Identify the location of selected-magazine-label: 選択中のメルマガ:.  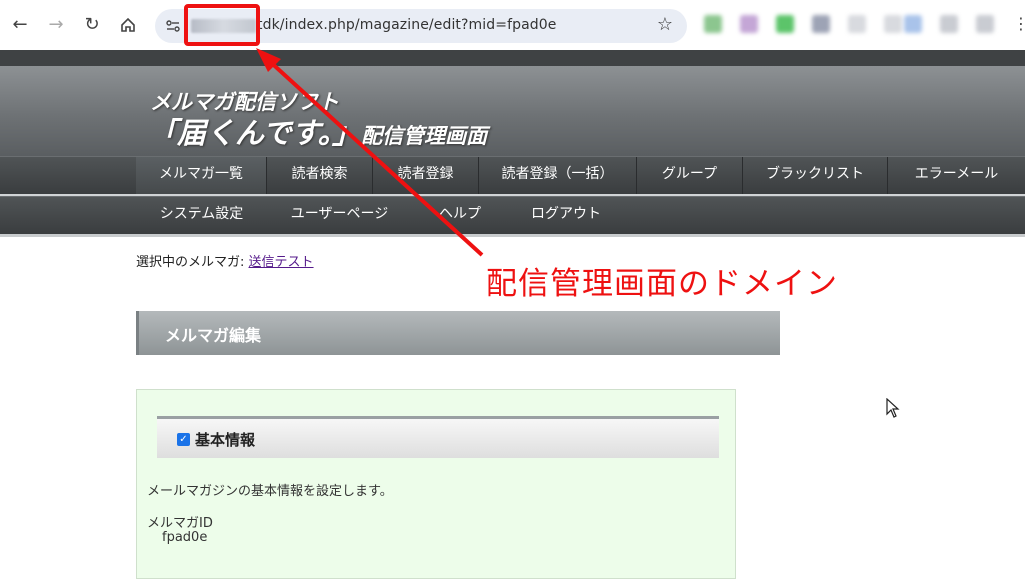
(190, 262).